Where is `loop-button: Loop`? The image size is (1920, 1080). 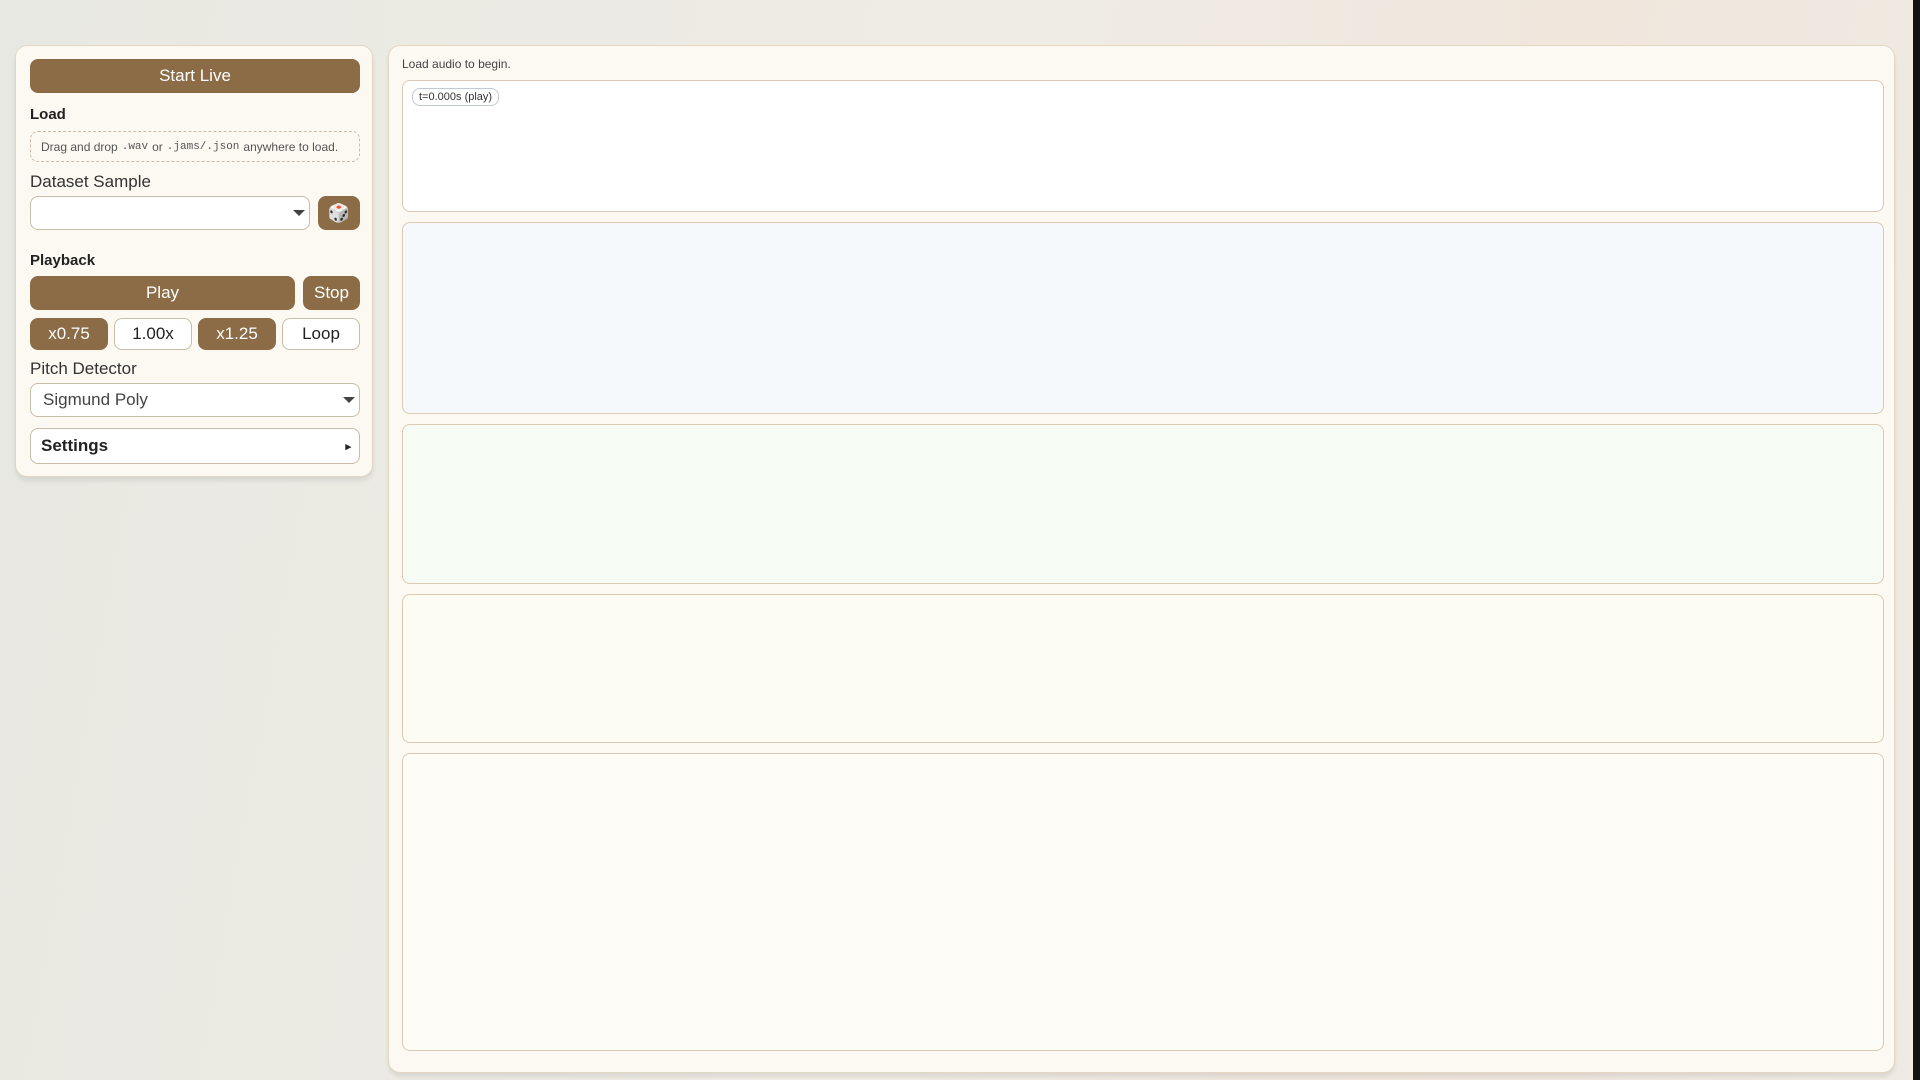 loop-button: Loop is located at coordinates (321, 334).